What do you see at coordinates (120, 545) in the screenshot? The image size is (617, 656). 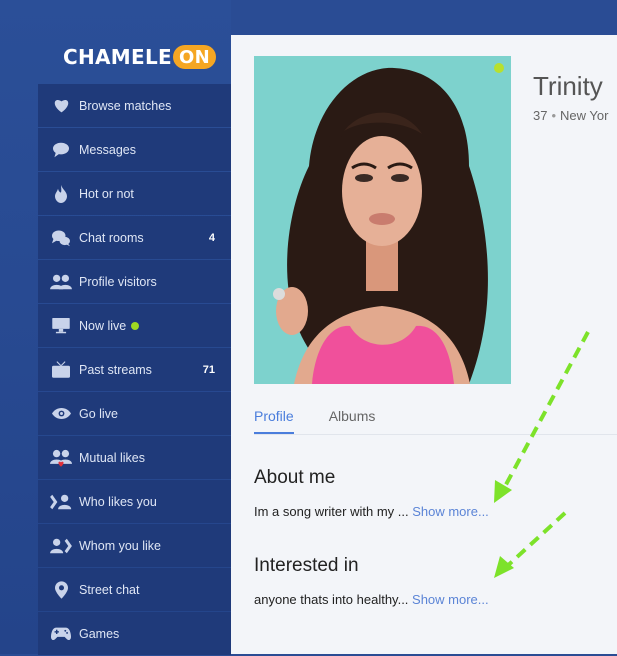 I see `sidebar-item-label: Whom you like` at bounding box center [120, 545].